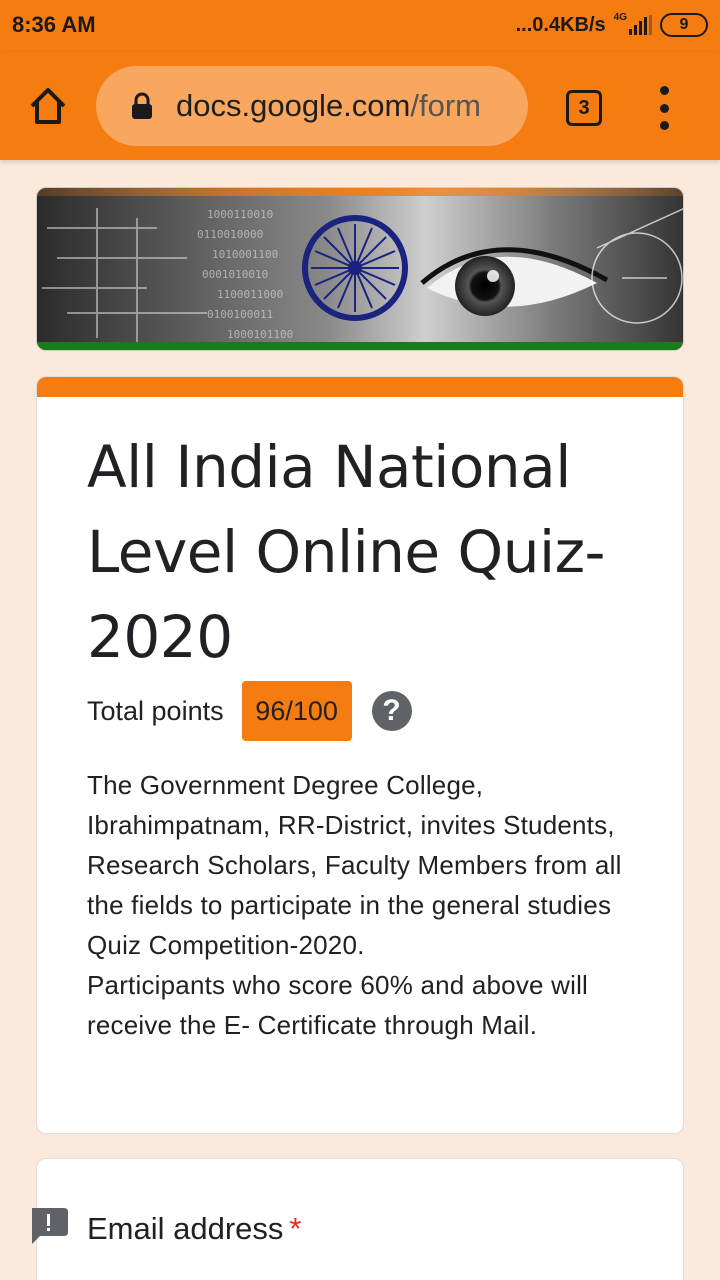 The height and width of the screenshot is (1280, 720). What do you see at coordinates (445, 105) in the screenshot?
I see `url-path: /form` at bounding box center [445, 105].